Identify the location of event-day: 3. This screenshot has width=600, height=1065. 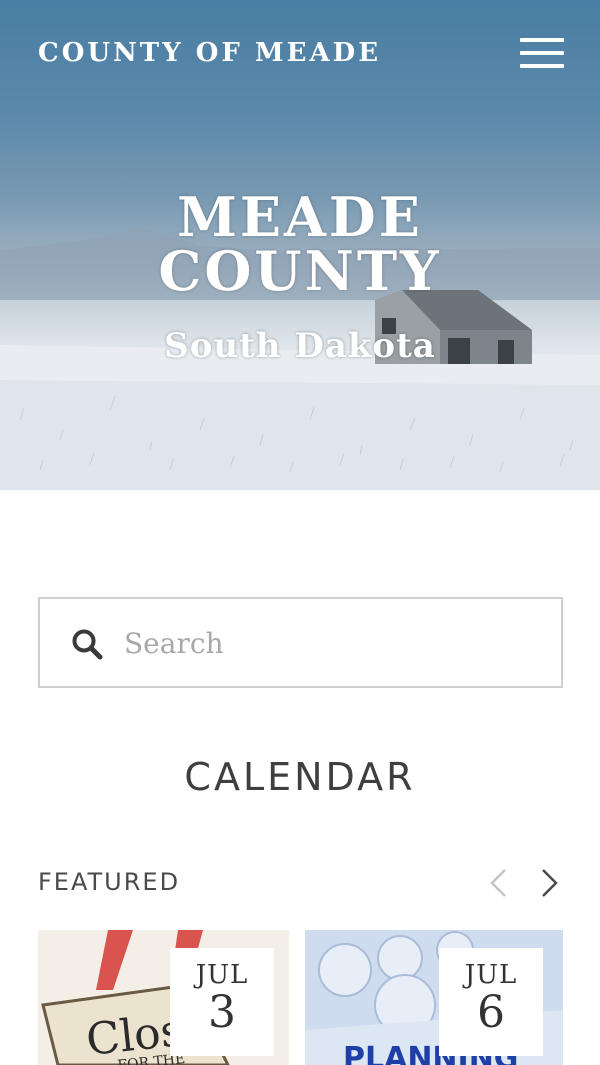
(222, 1012).